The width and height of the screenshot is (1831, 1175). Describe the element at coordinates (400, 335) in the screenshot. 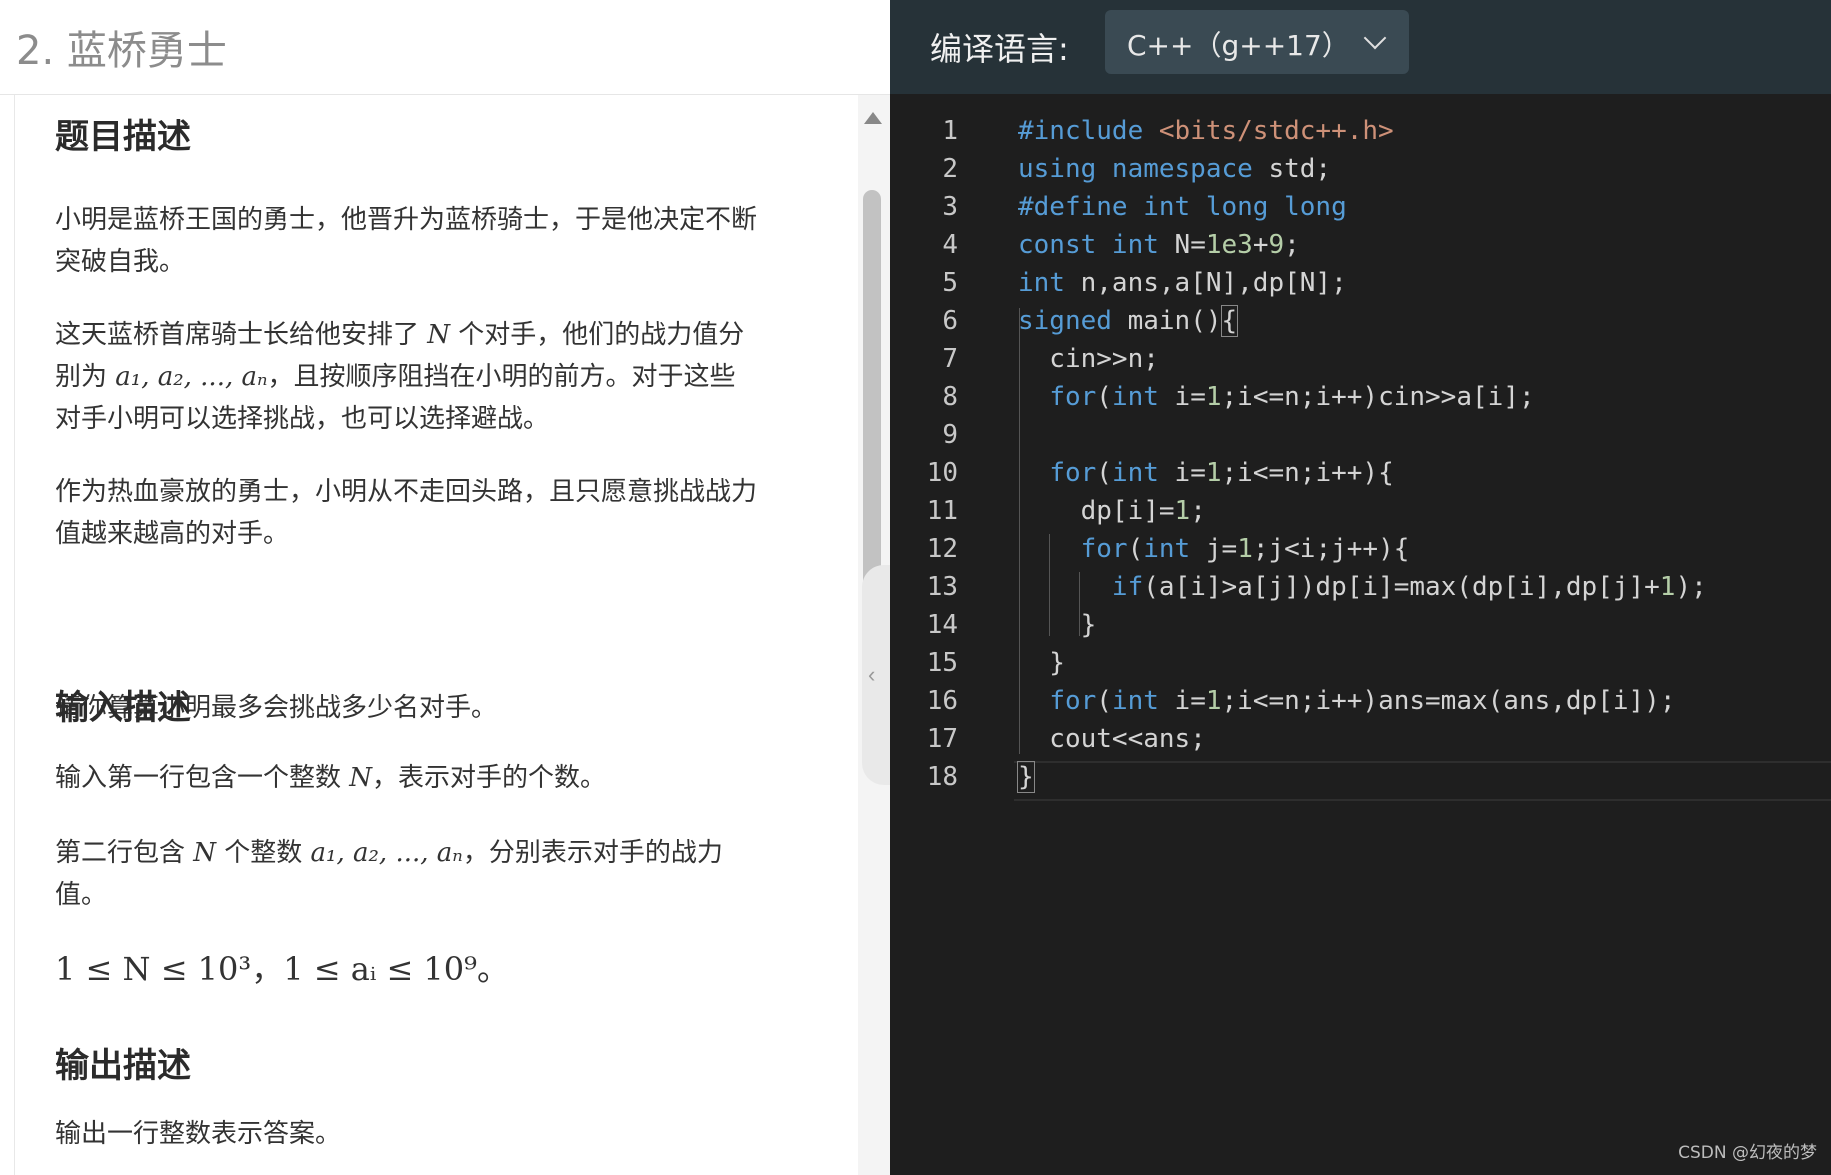

I see `text-line: 这天蓝桥首席骑士长给他安排了 N 个对手，他们的战力值分` at that location.